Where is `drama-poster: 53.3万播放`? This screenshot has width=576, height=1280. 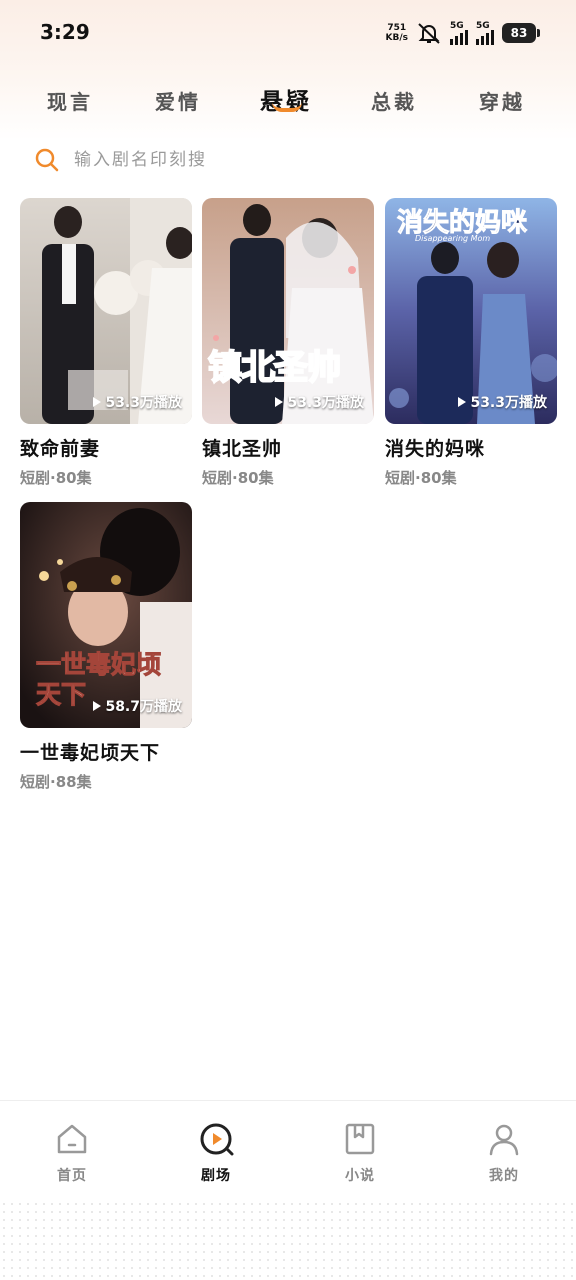
drama-poster: 53.3万播放 is located at coordinates (106, 311).